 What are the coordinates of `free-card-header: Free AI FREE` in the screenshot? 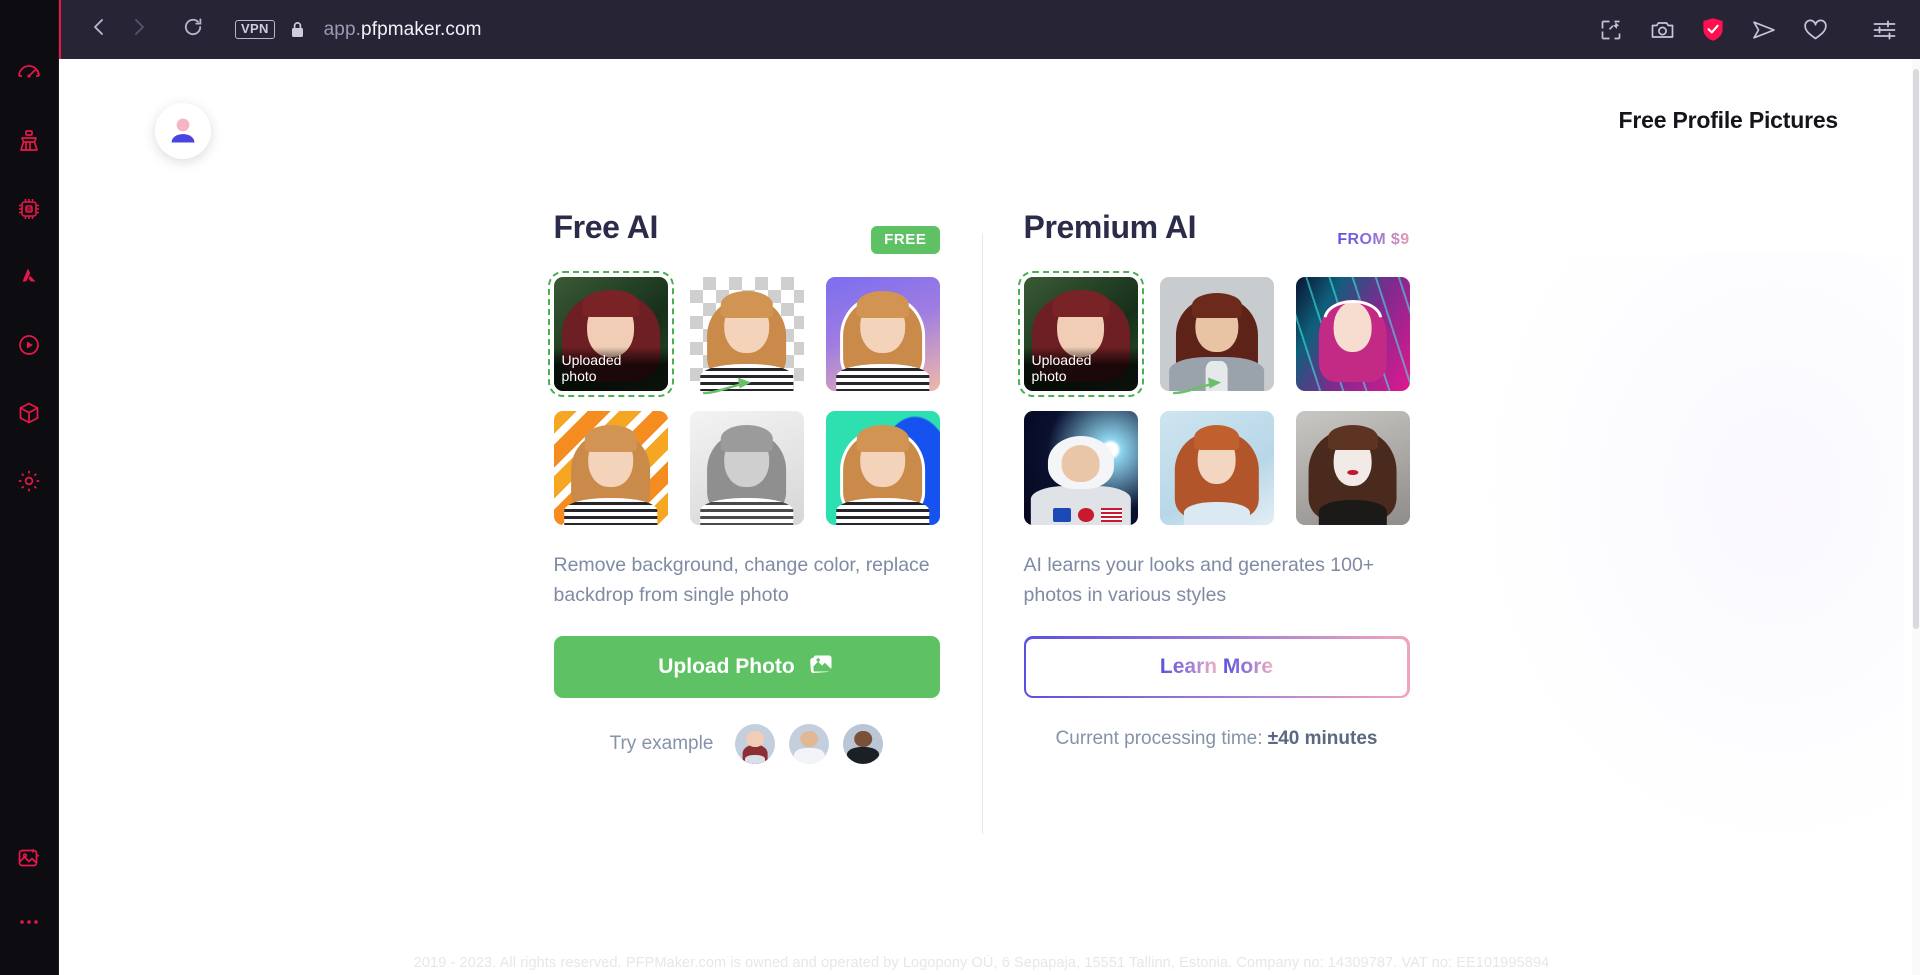 It's located at (747, 240).